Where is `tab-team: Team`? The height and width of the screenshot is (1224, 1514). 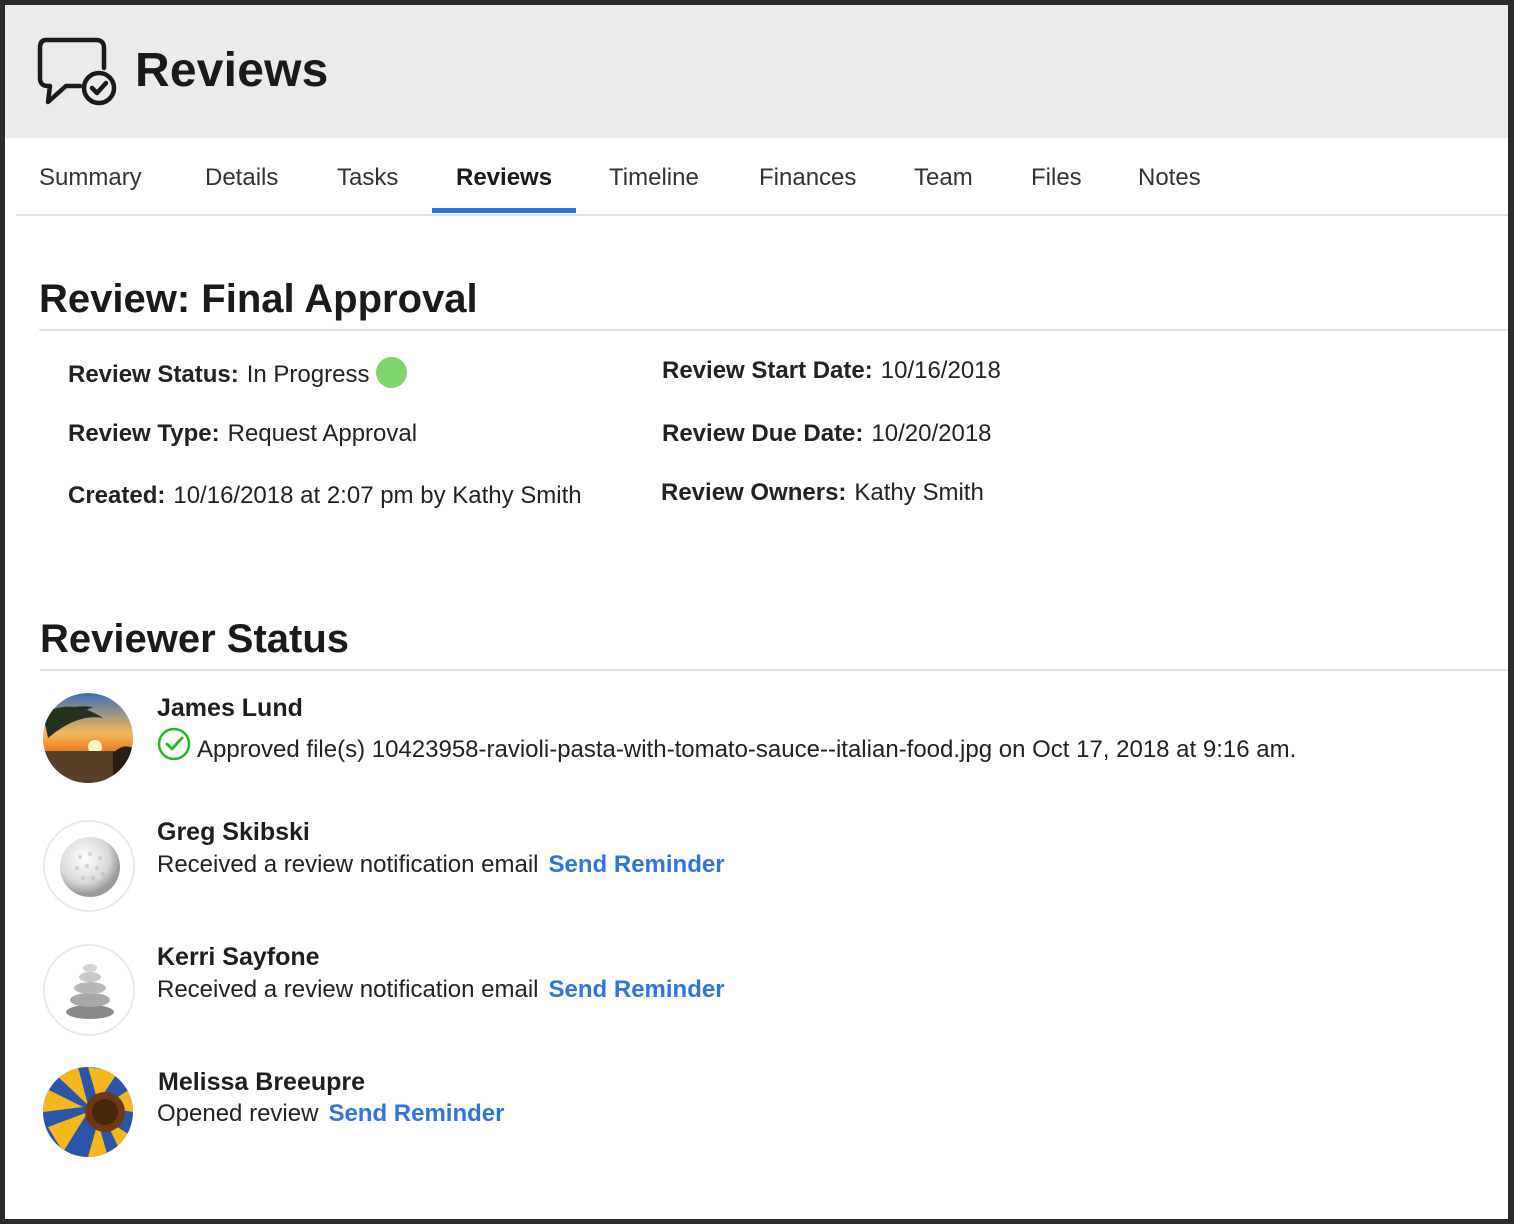
tab-team: Team is located at coordinates (943, 178).